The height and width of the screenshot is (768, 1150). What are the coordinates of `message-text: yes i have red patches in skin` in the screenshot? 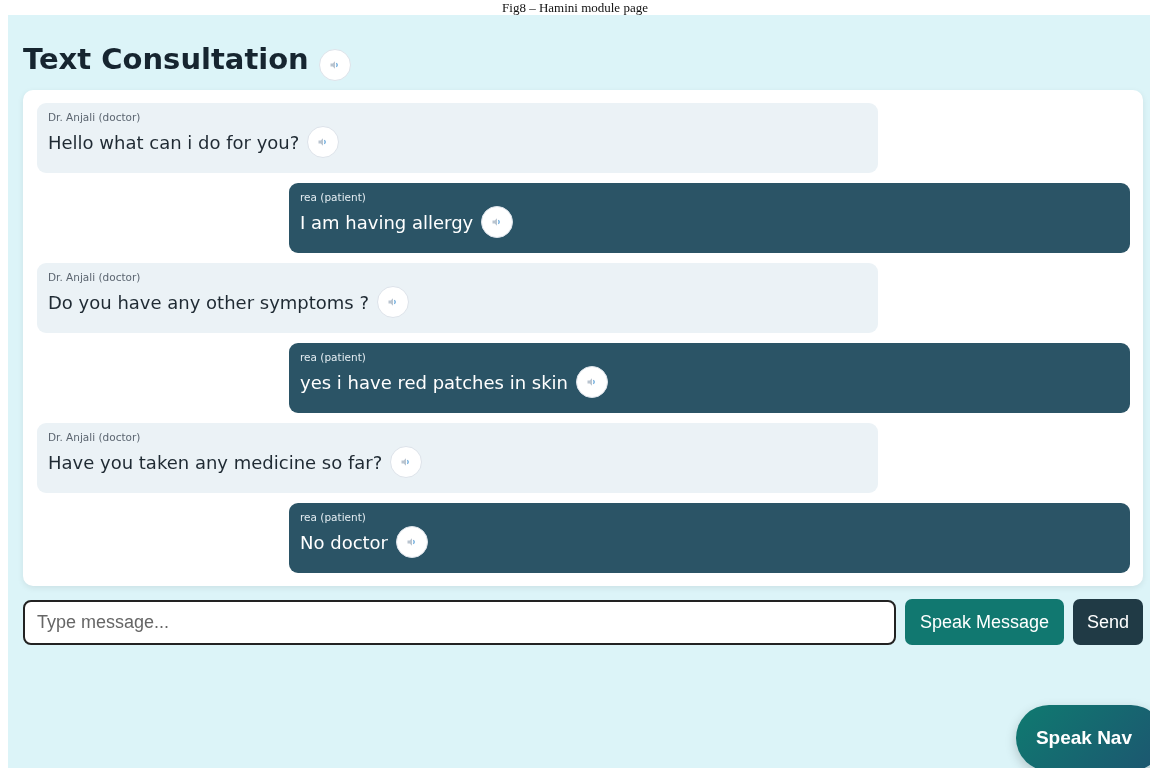 It's located at (434, 382).